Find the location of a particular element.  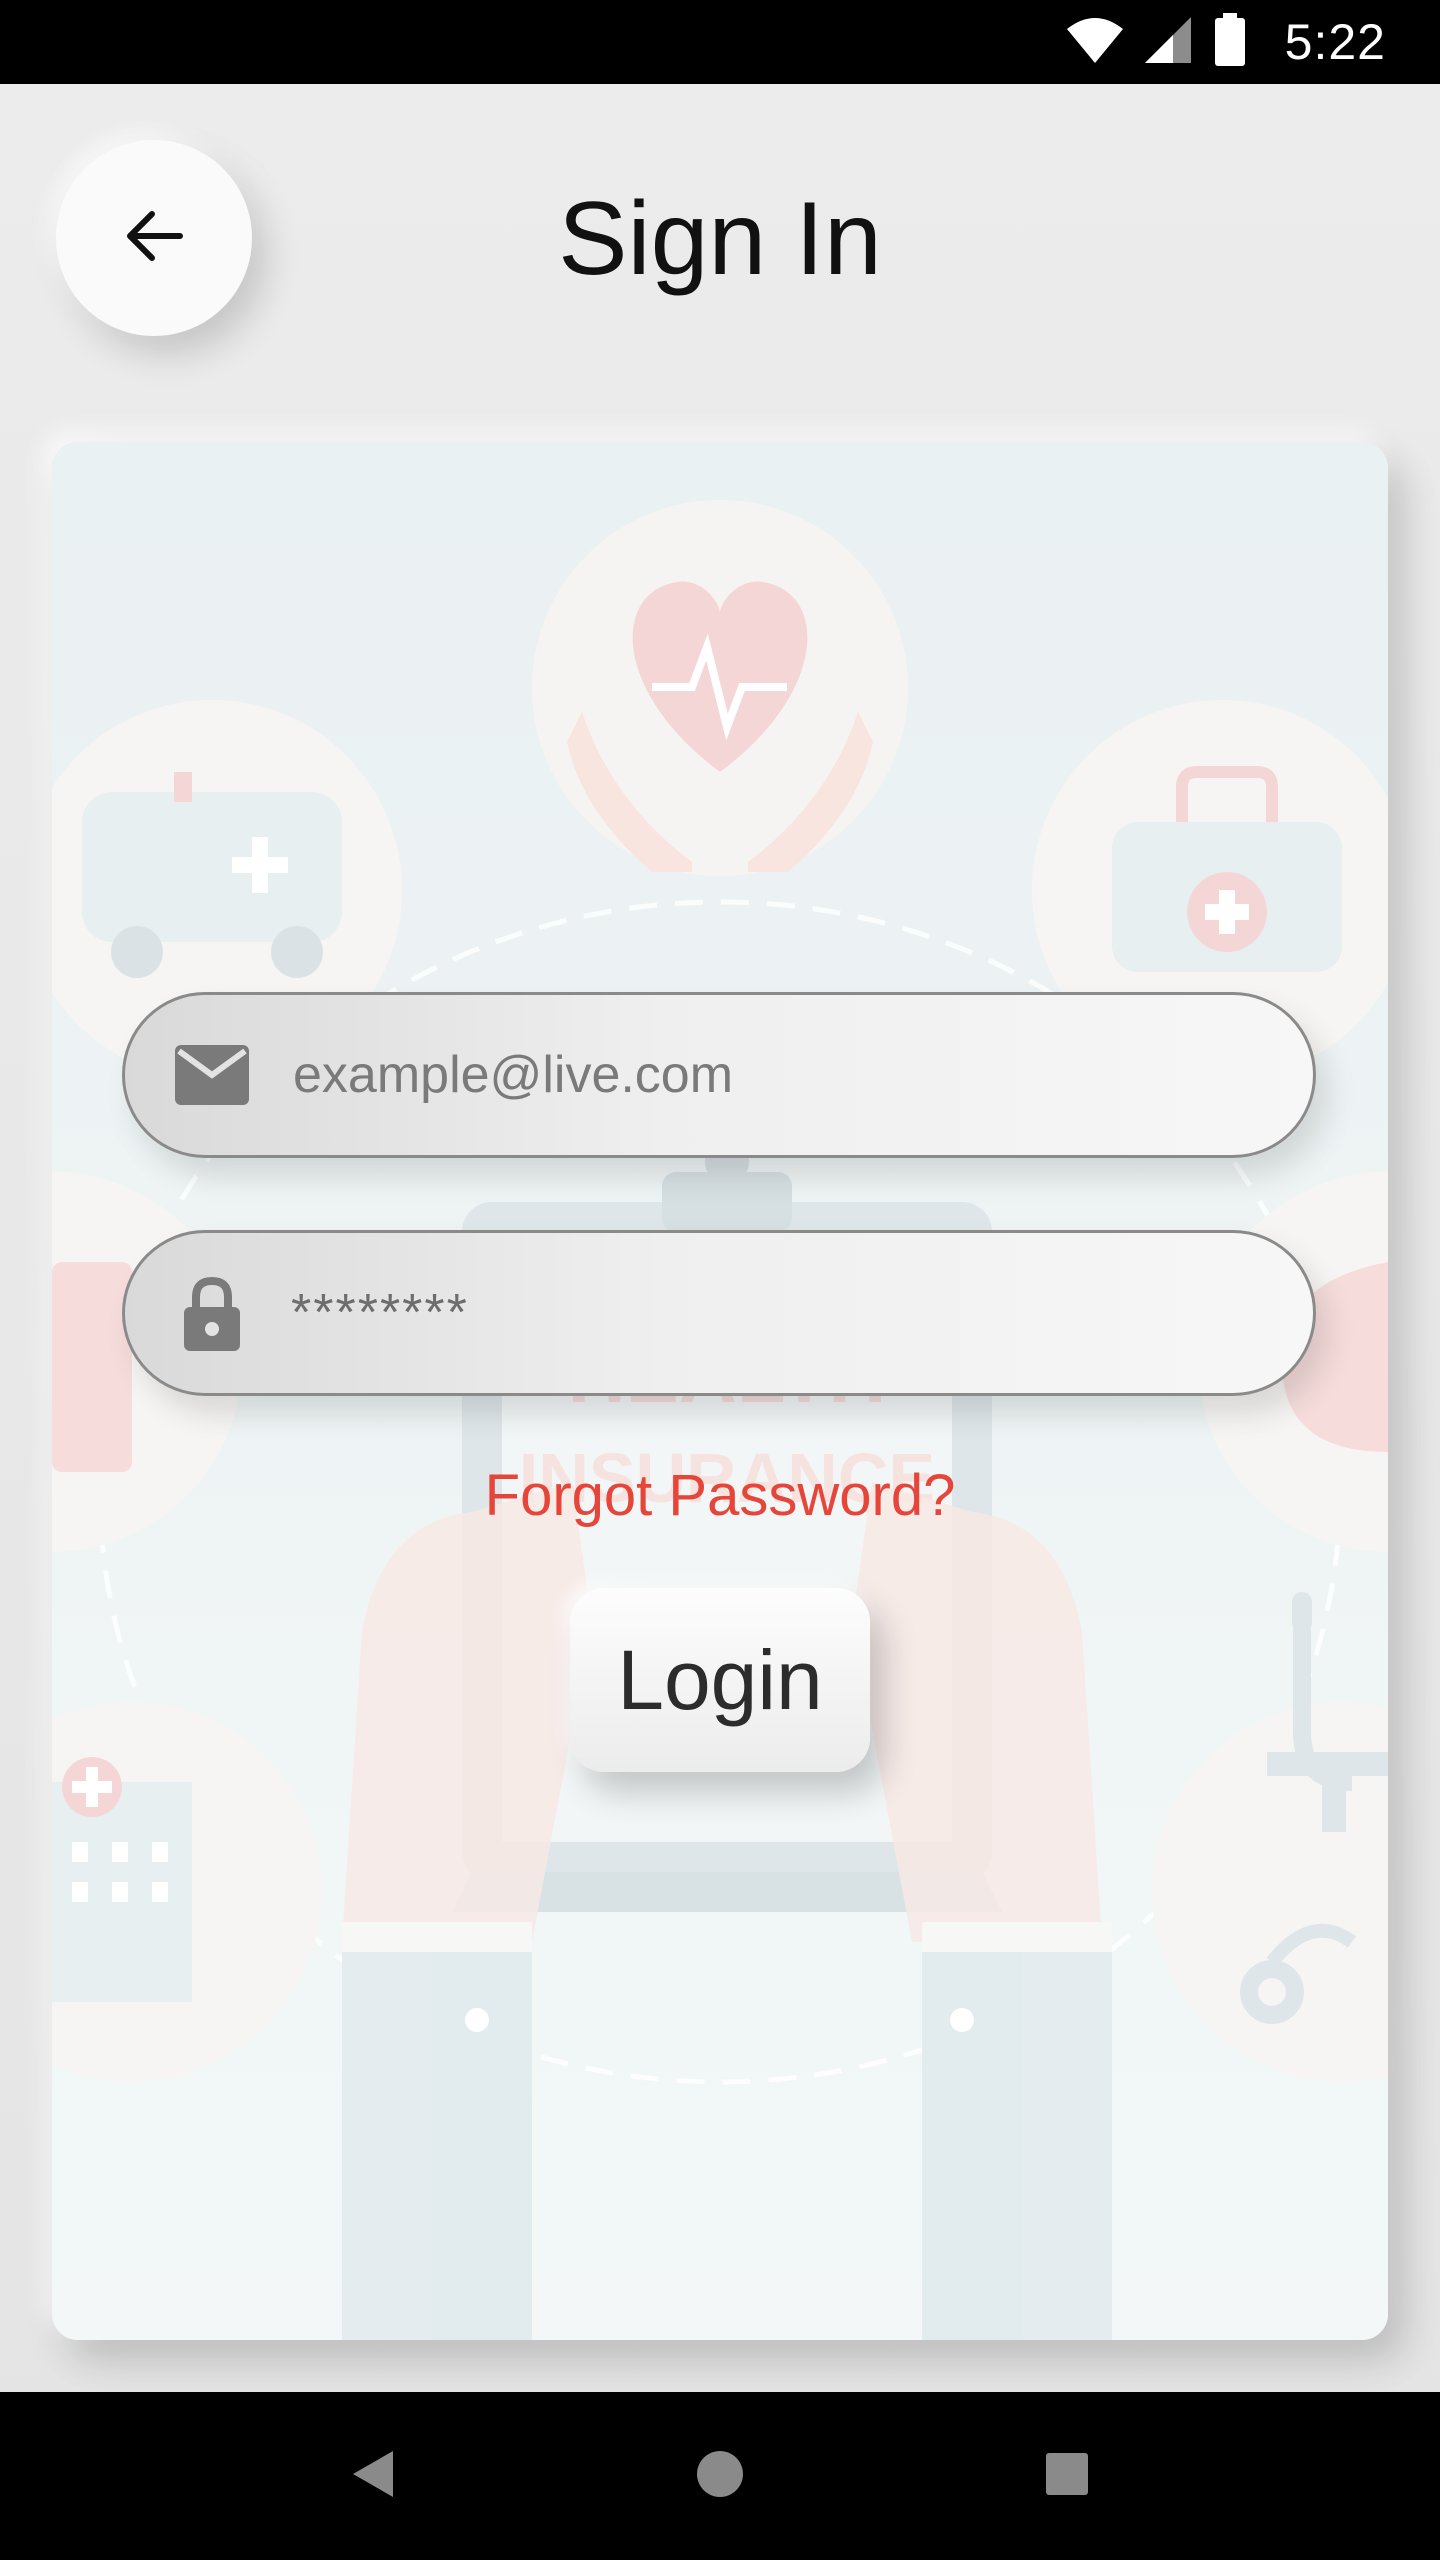

battery-icon is located at coordinates (1230, 42).